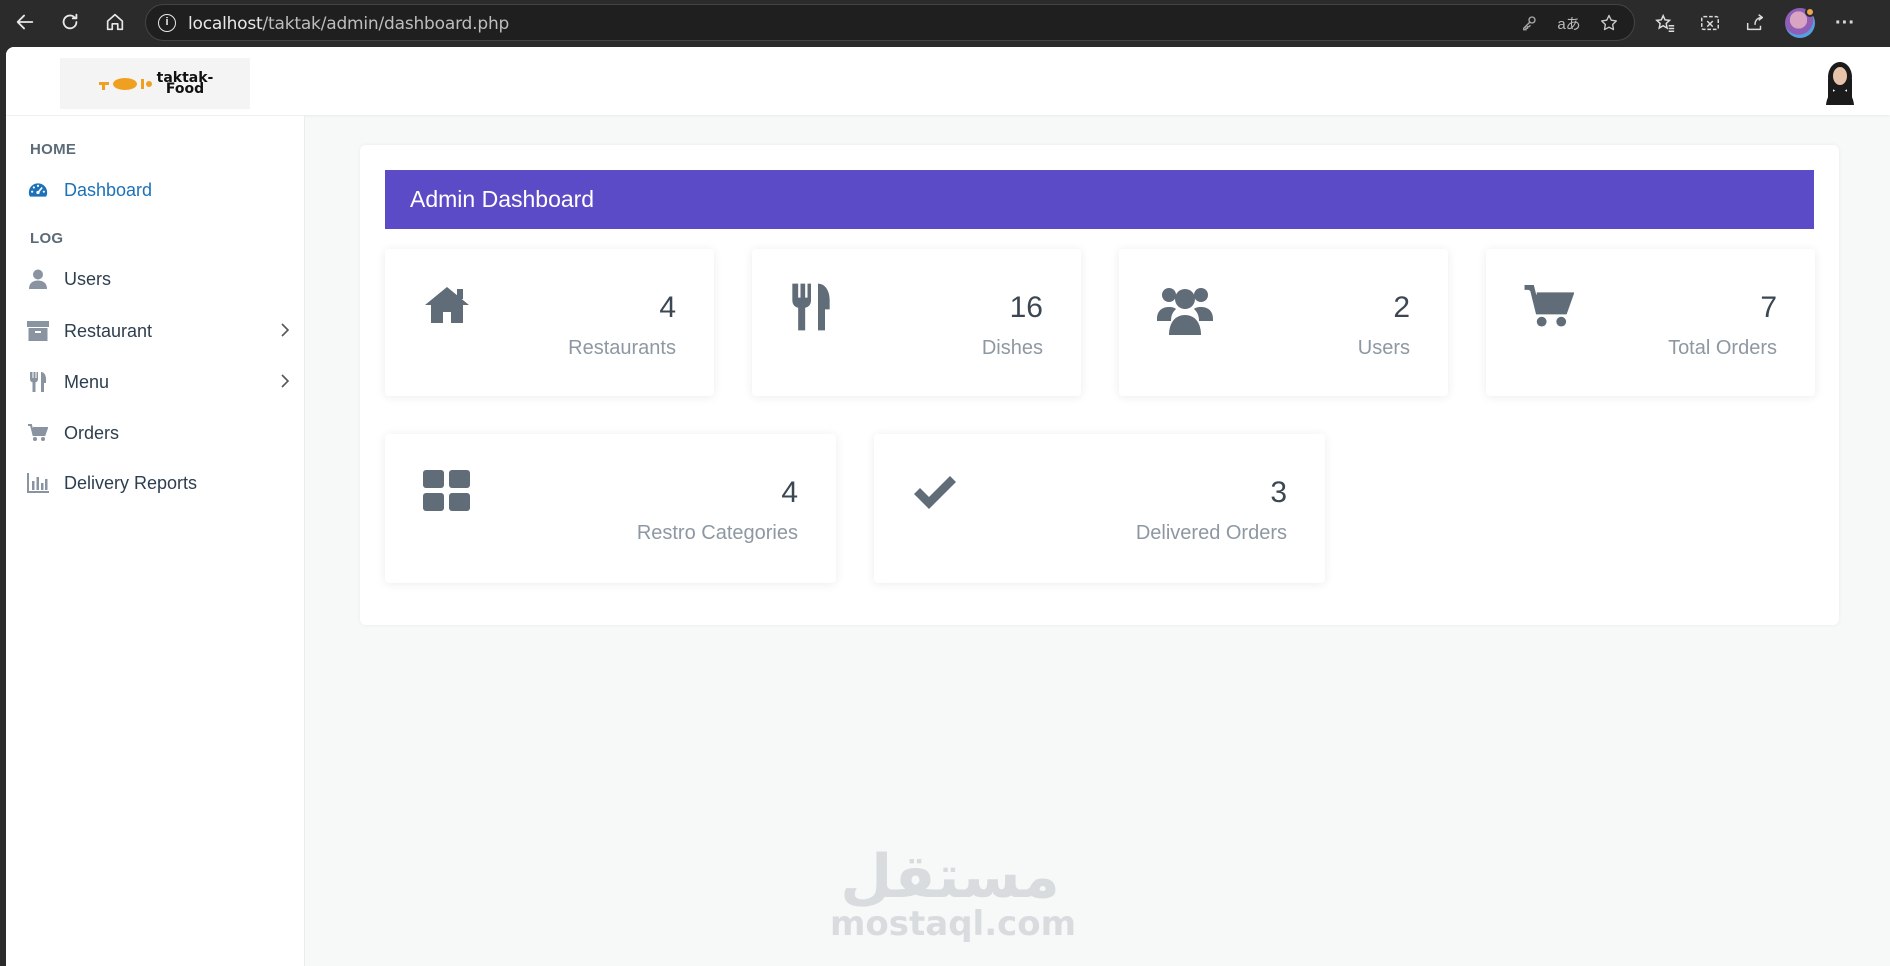 This screenshot has width=1890, height=966. What do you see at coordinates (549, 322) in the screenshot?
I see `stat-card-restaurants: 4 Restaurants` at bounding box center [549, 322].